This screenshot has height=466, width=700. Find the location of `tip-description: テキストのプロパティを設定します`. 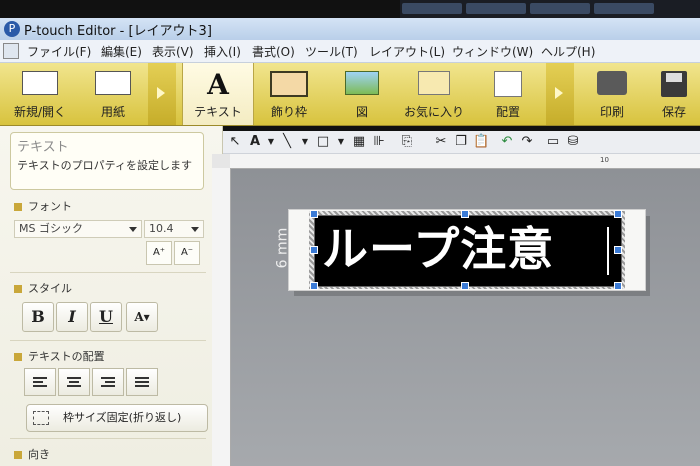

tip-description: テキストのプロパティを設定します is located at coordinates (105, 165).